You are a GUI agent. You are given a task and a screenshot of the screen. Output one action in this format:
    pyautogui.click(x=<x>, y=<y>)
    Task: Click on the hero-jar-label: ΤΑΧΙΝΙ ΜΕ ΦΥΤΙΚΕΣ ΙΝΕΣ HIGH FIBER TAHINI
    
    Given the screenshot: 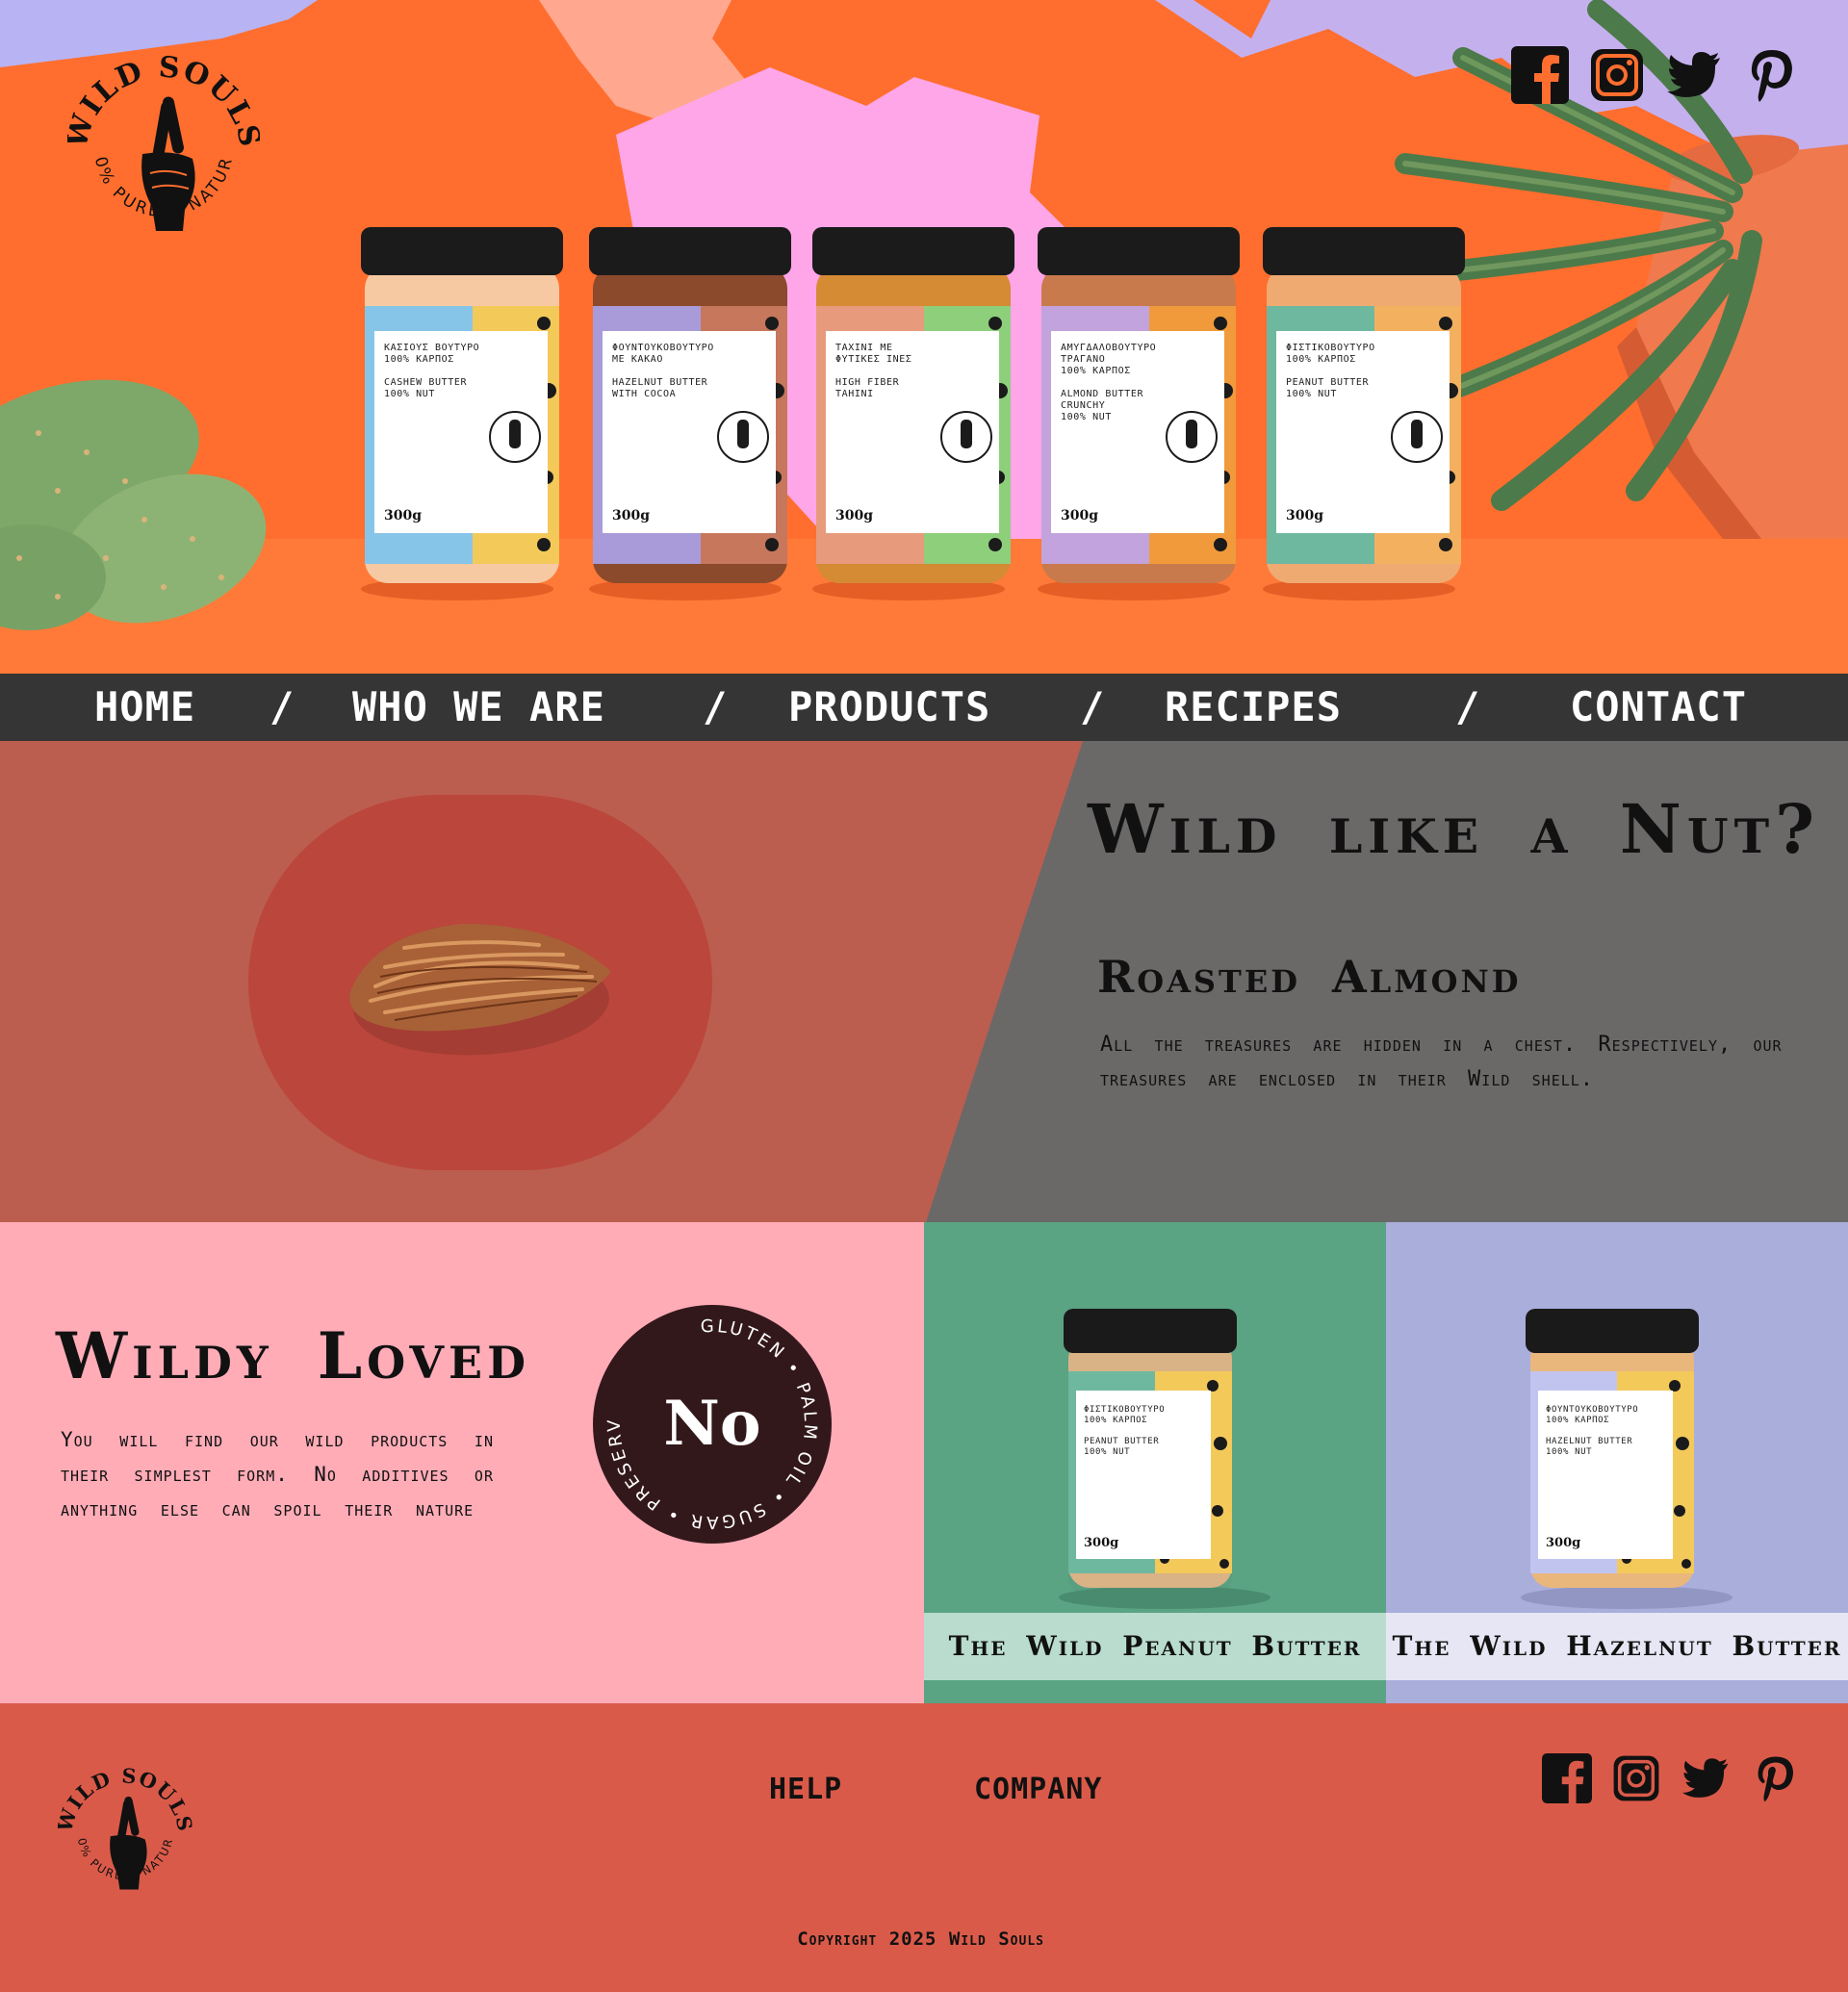 What is the action you would take?
    pyautogui.click(x=873, y=371)
    